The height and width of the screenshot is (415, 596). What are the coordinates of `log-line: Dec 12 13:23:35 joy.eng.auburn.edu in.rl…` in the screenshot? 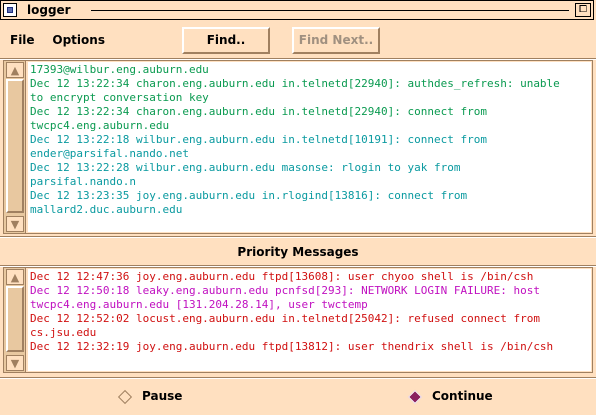 It's located at (249, 195).